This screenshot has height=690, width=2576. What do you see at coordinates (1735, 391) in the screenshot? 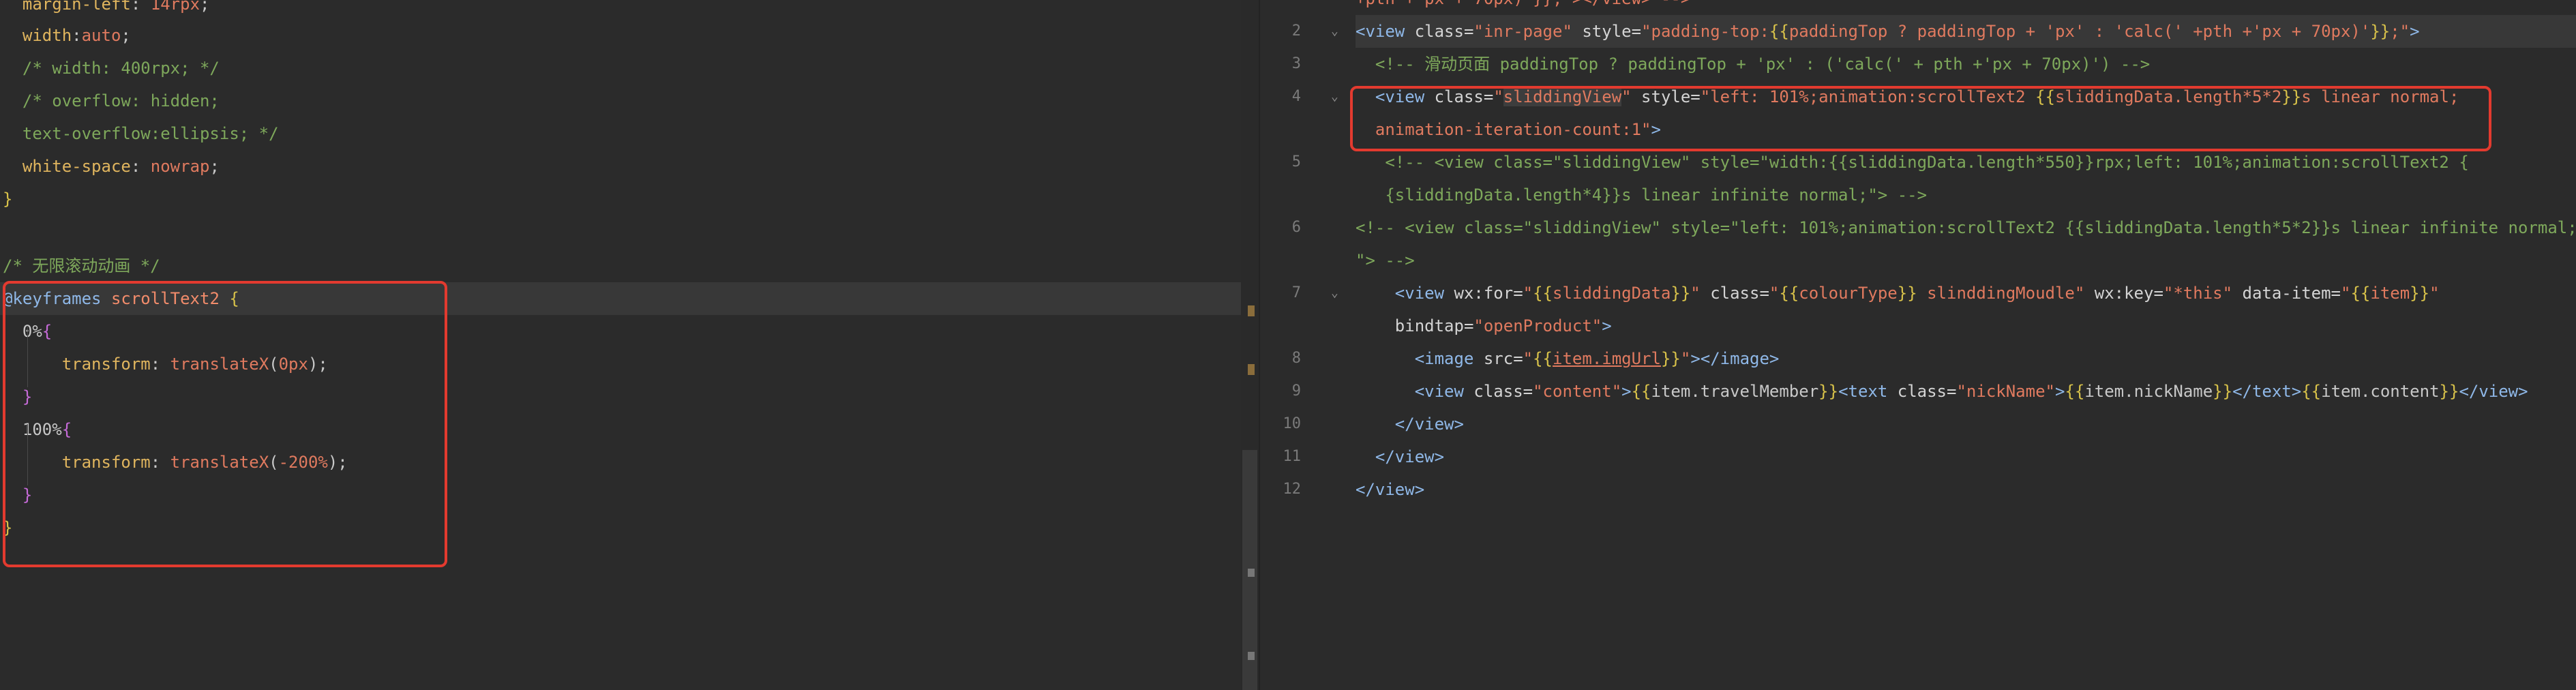
I see `code-token: item.travelMember` at bounding box center [1735, 391].